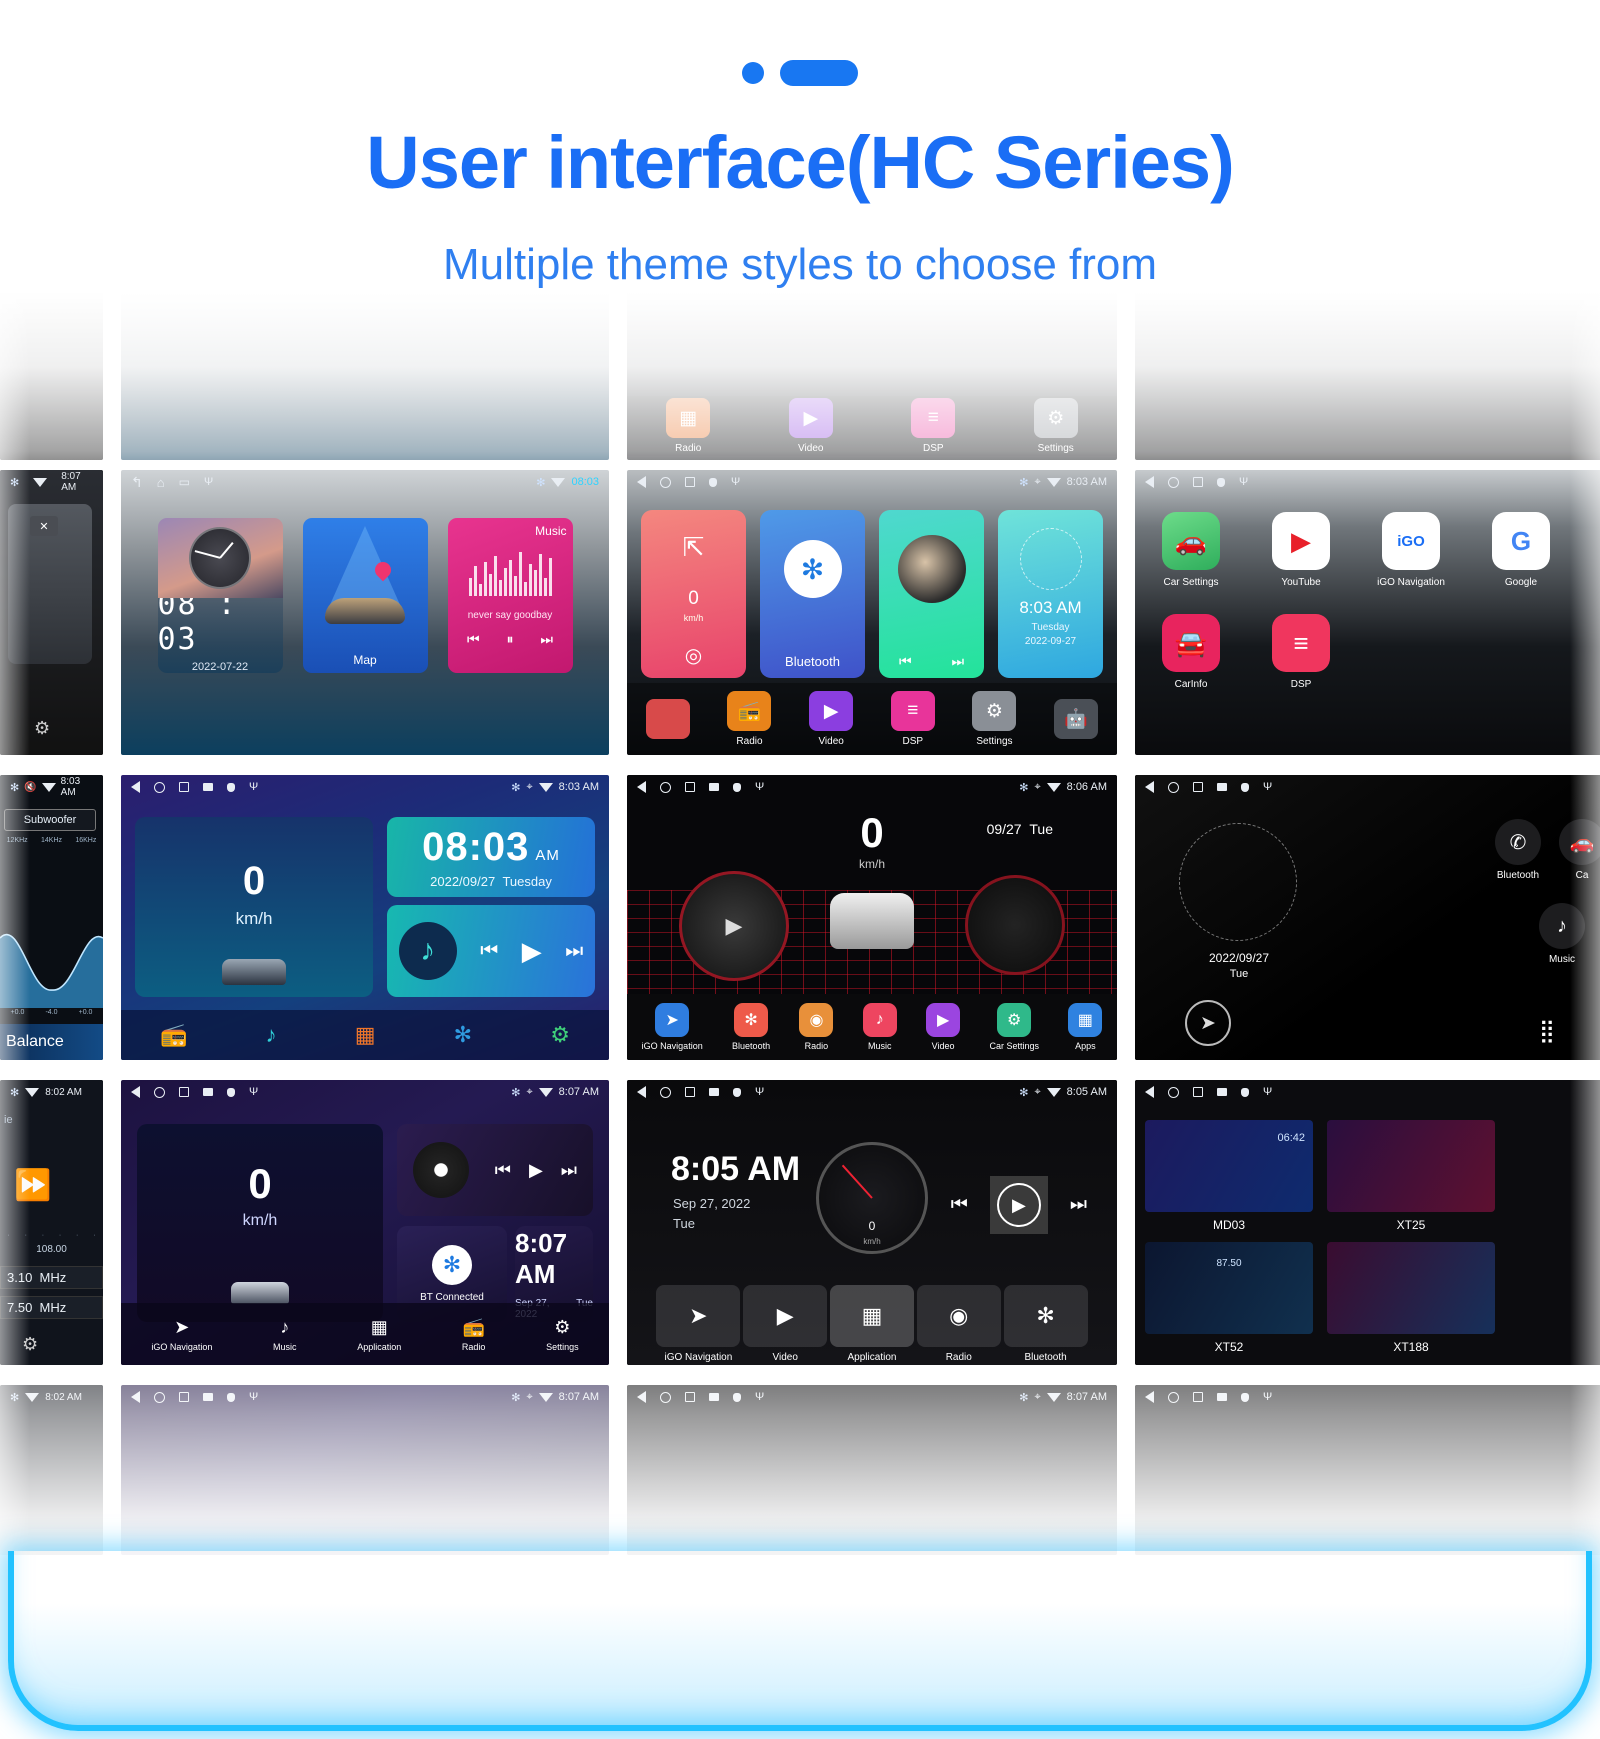 This screenshot has height=1739, width=1600. I want to click on apps-grid-icon: ⣿, so click(1548, 1031).